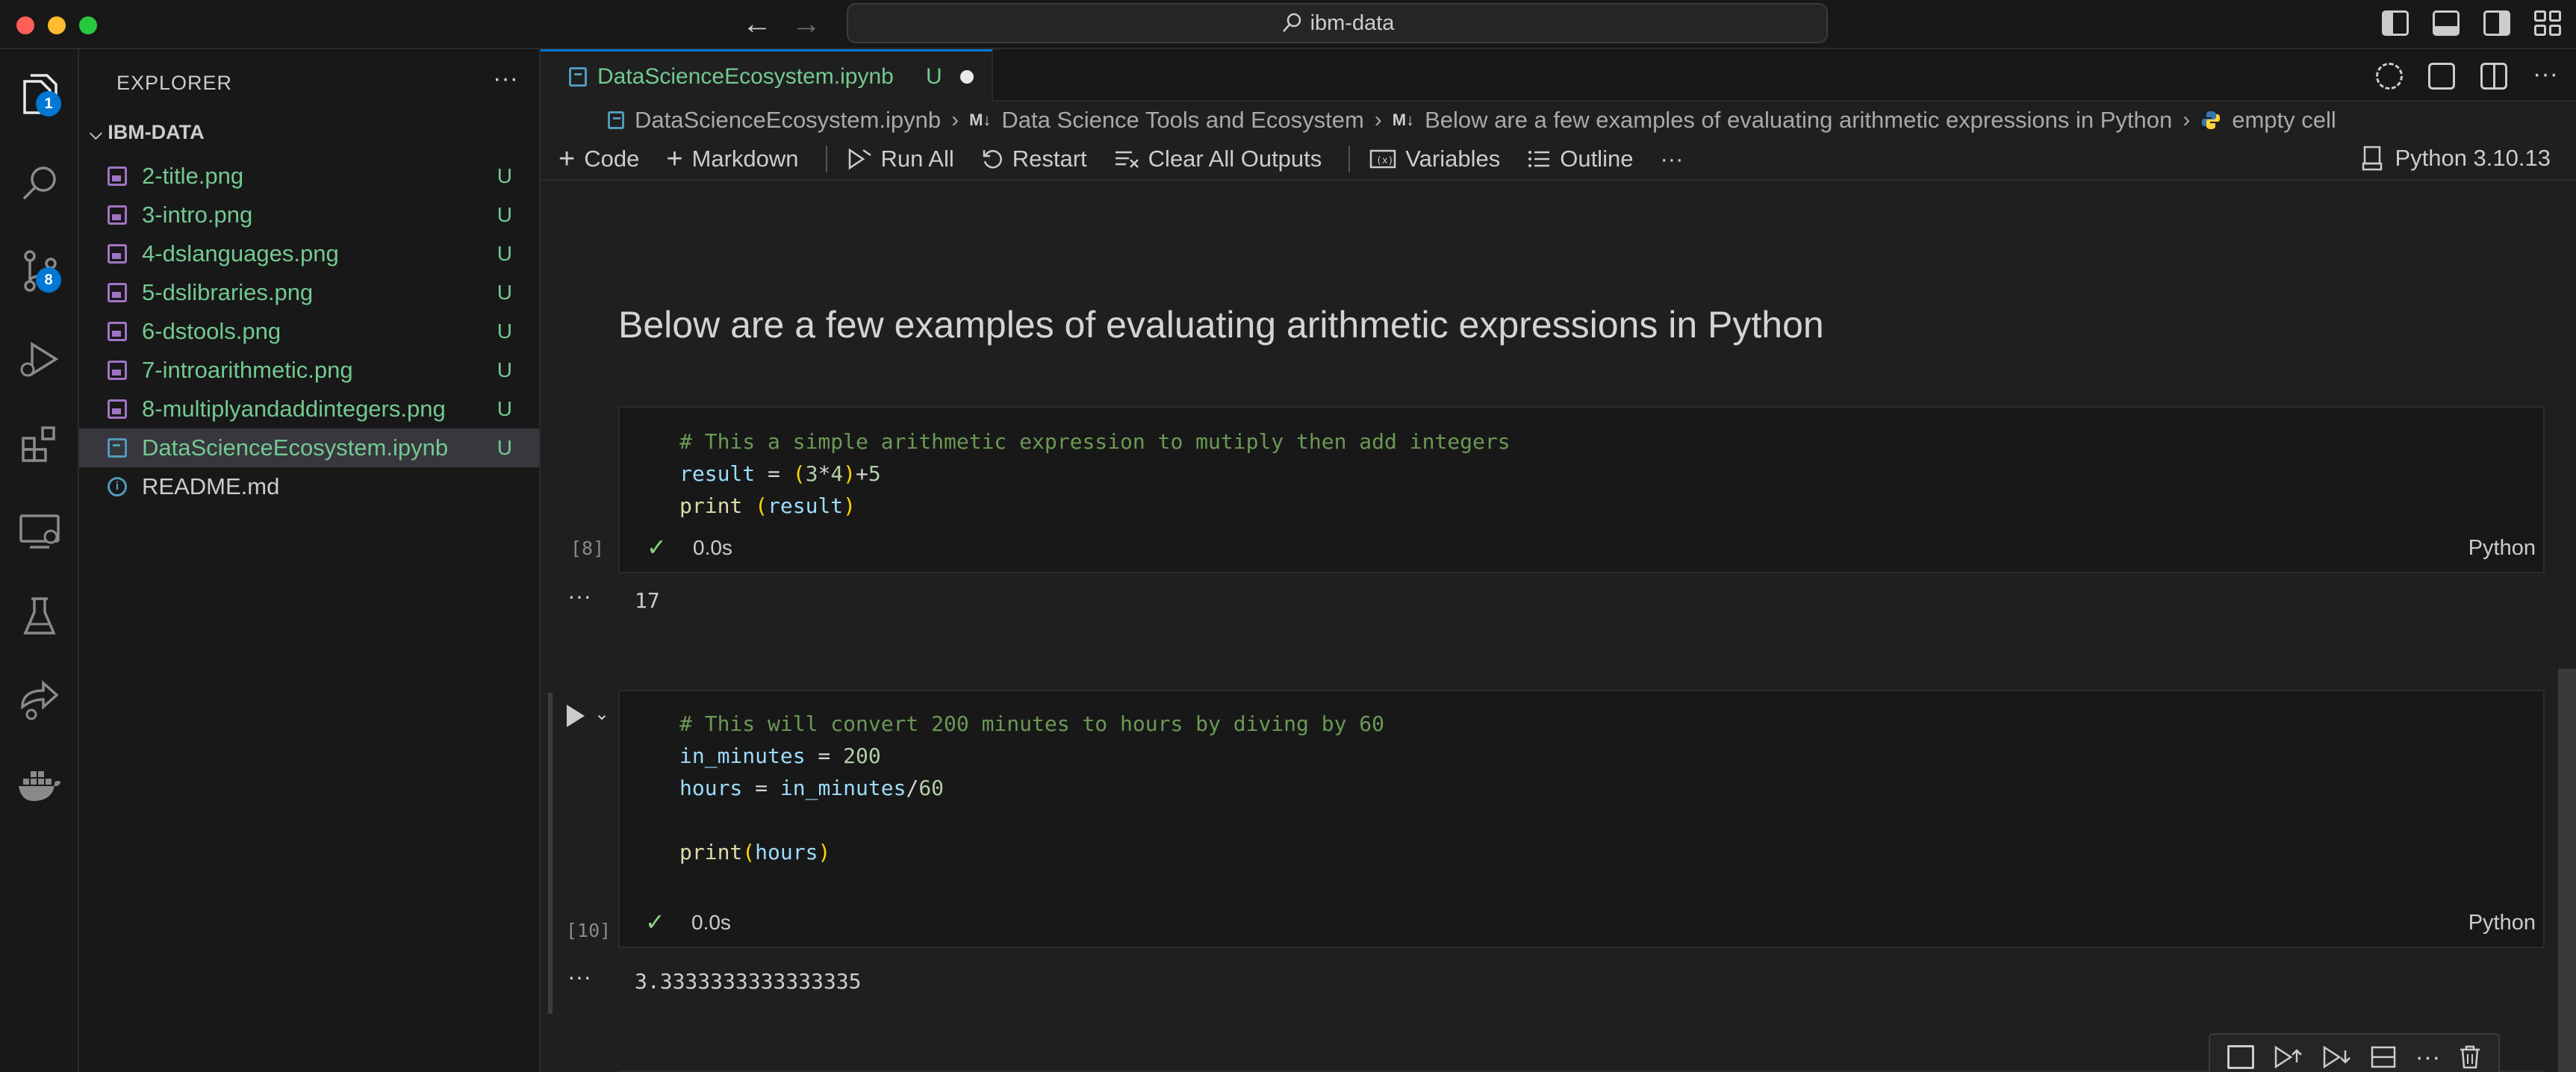  What do you see at coordinates (2567, 871) in the screenshot?
I see `vertical-scrollbar` at bounding box center [2567, 871].